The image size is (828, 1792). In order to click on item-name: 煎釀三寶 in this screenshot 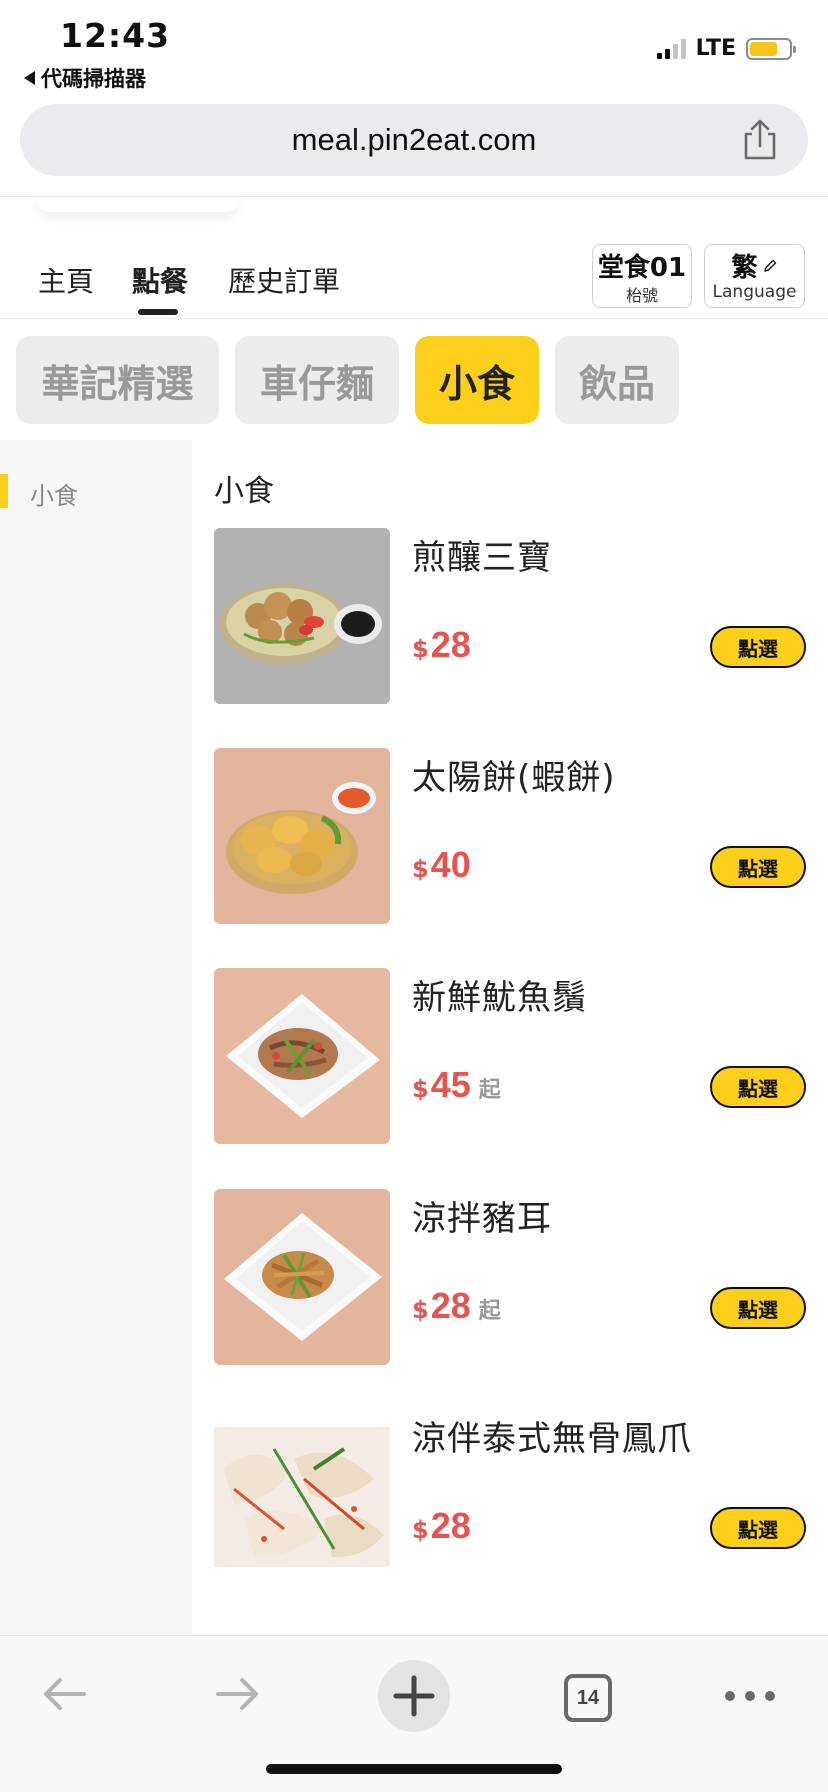, I will do `click(482, 558)`.